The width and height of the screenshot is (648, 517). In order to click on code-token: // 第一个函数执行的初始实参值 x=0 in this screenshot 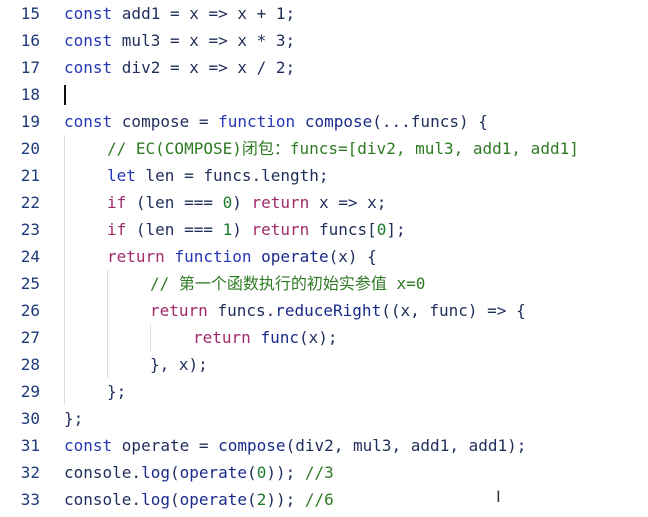, I will do `click(288, 283)`.